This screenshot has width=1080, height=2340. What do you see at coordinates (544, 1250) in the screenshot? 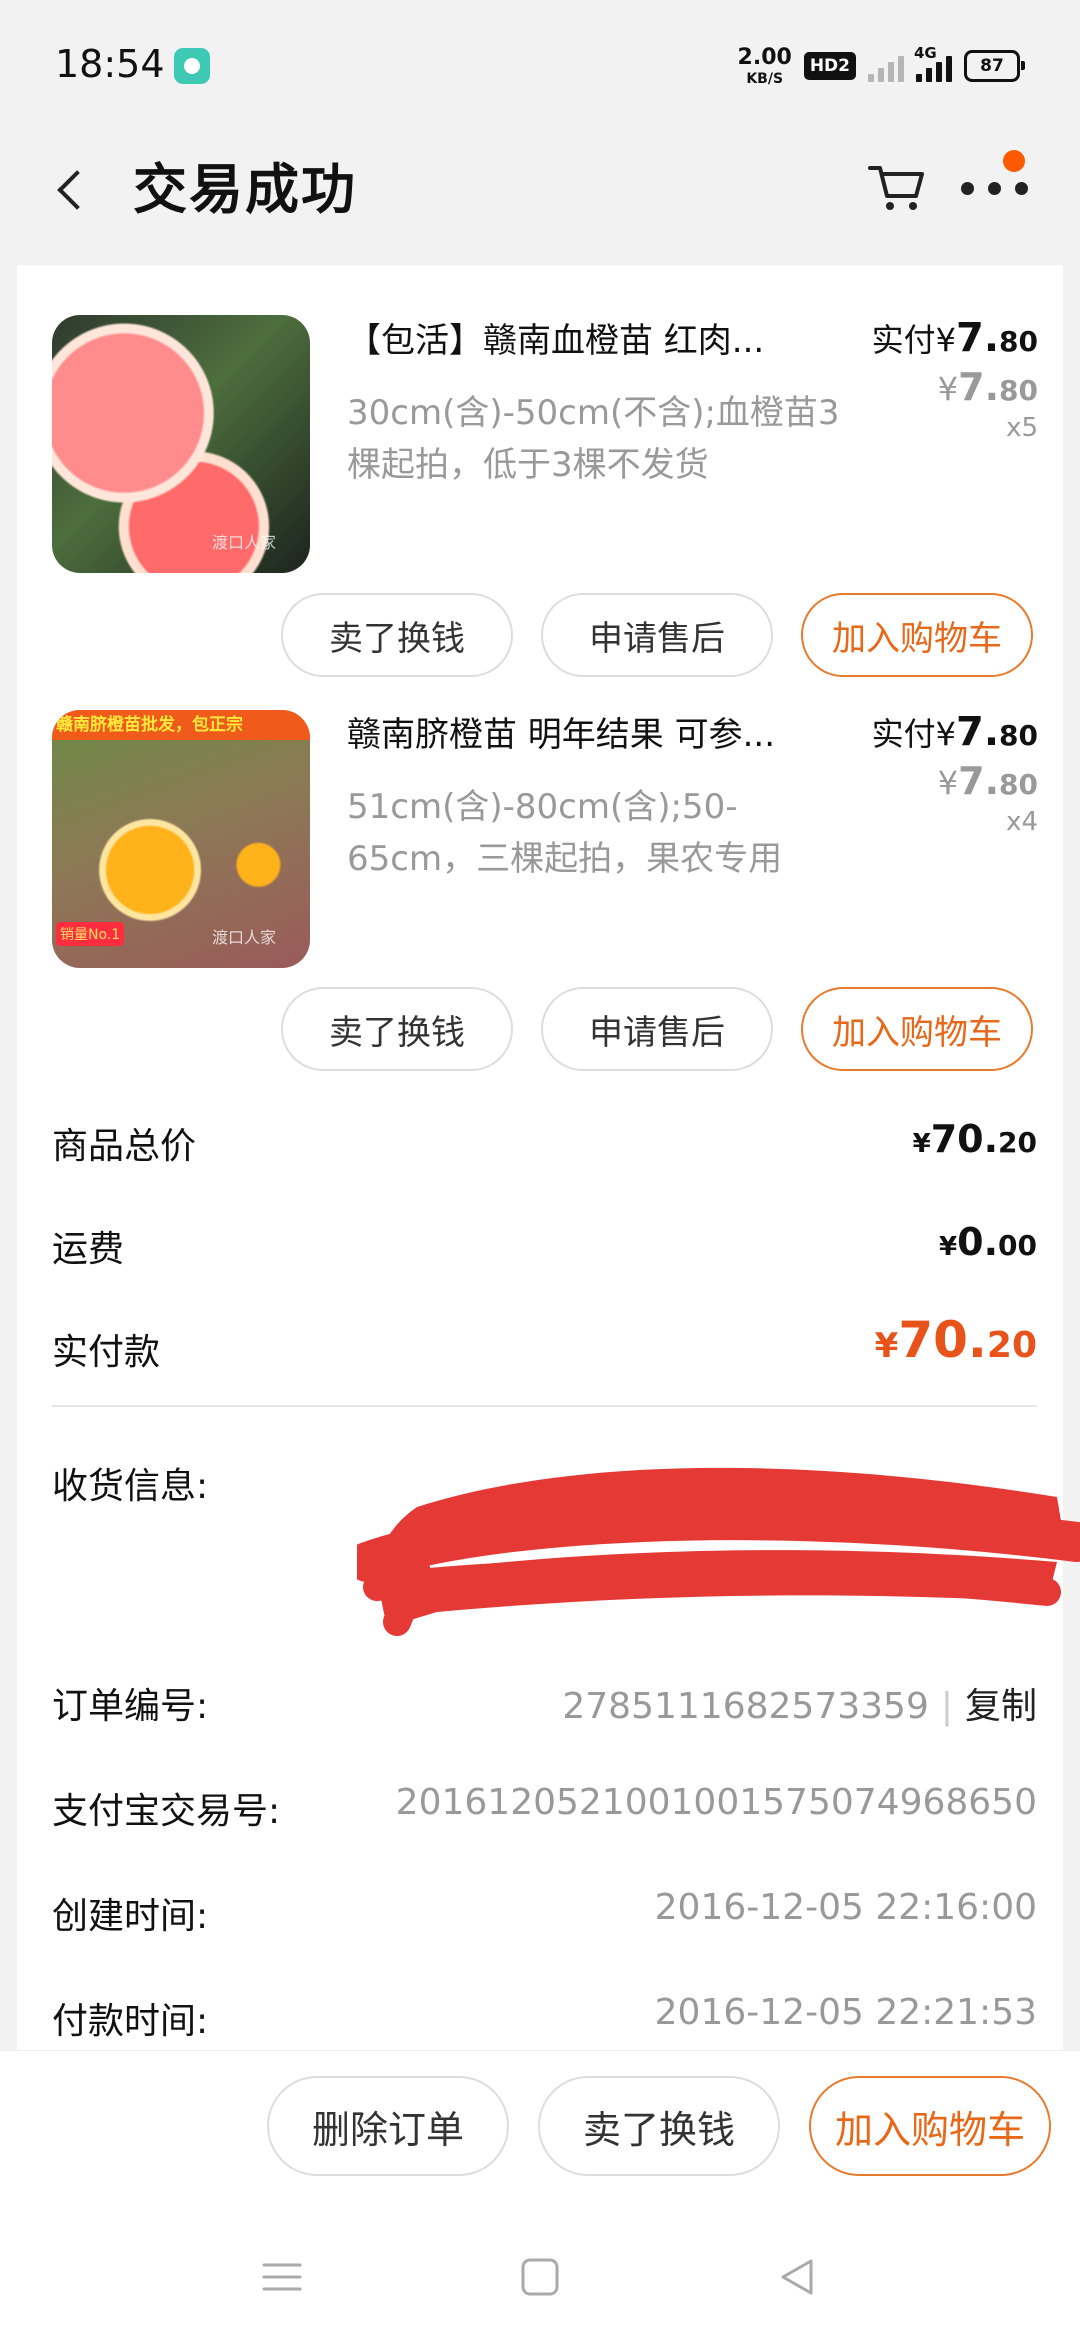
I see `shipping-row: 运费 ¥0.00` at bounding box center [544, 1250].